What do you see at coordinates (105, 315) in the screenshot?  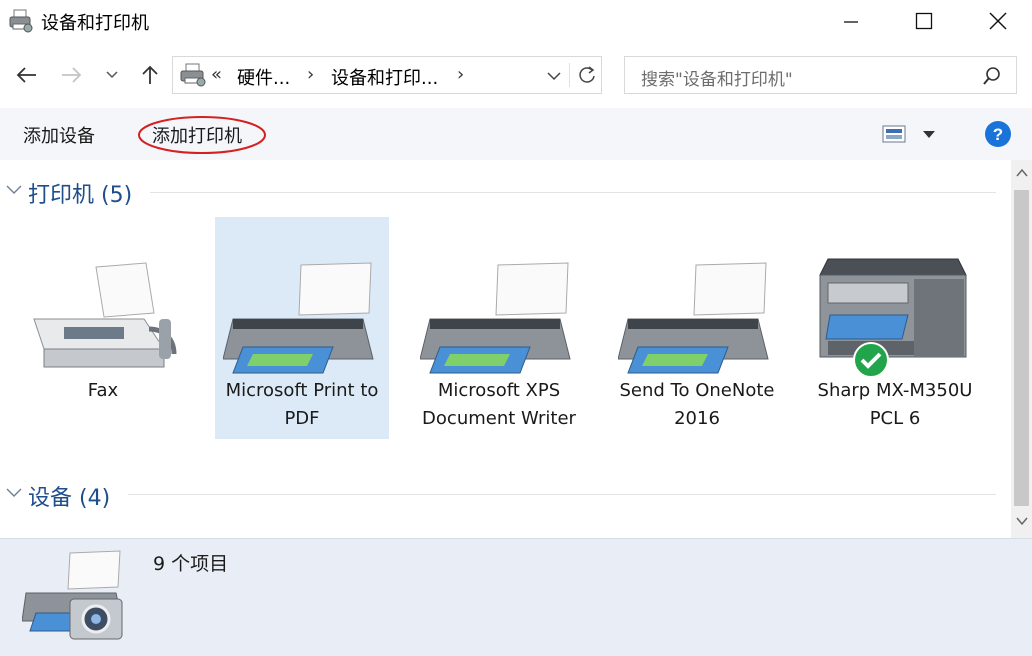 I see `fax-icon` at bounding box center [105, 315].